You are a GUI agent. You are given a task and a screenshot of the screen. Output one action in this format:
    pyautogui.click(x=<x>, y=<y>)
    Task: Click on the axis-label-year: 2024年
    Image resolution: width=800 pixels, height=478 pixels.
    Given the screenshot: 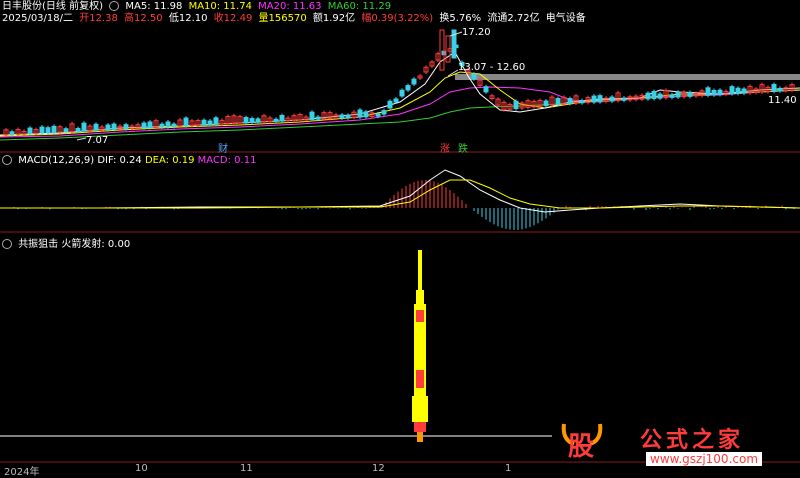 What is the action you would take?
    pyautogui.click(x=22, y=472)
    